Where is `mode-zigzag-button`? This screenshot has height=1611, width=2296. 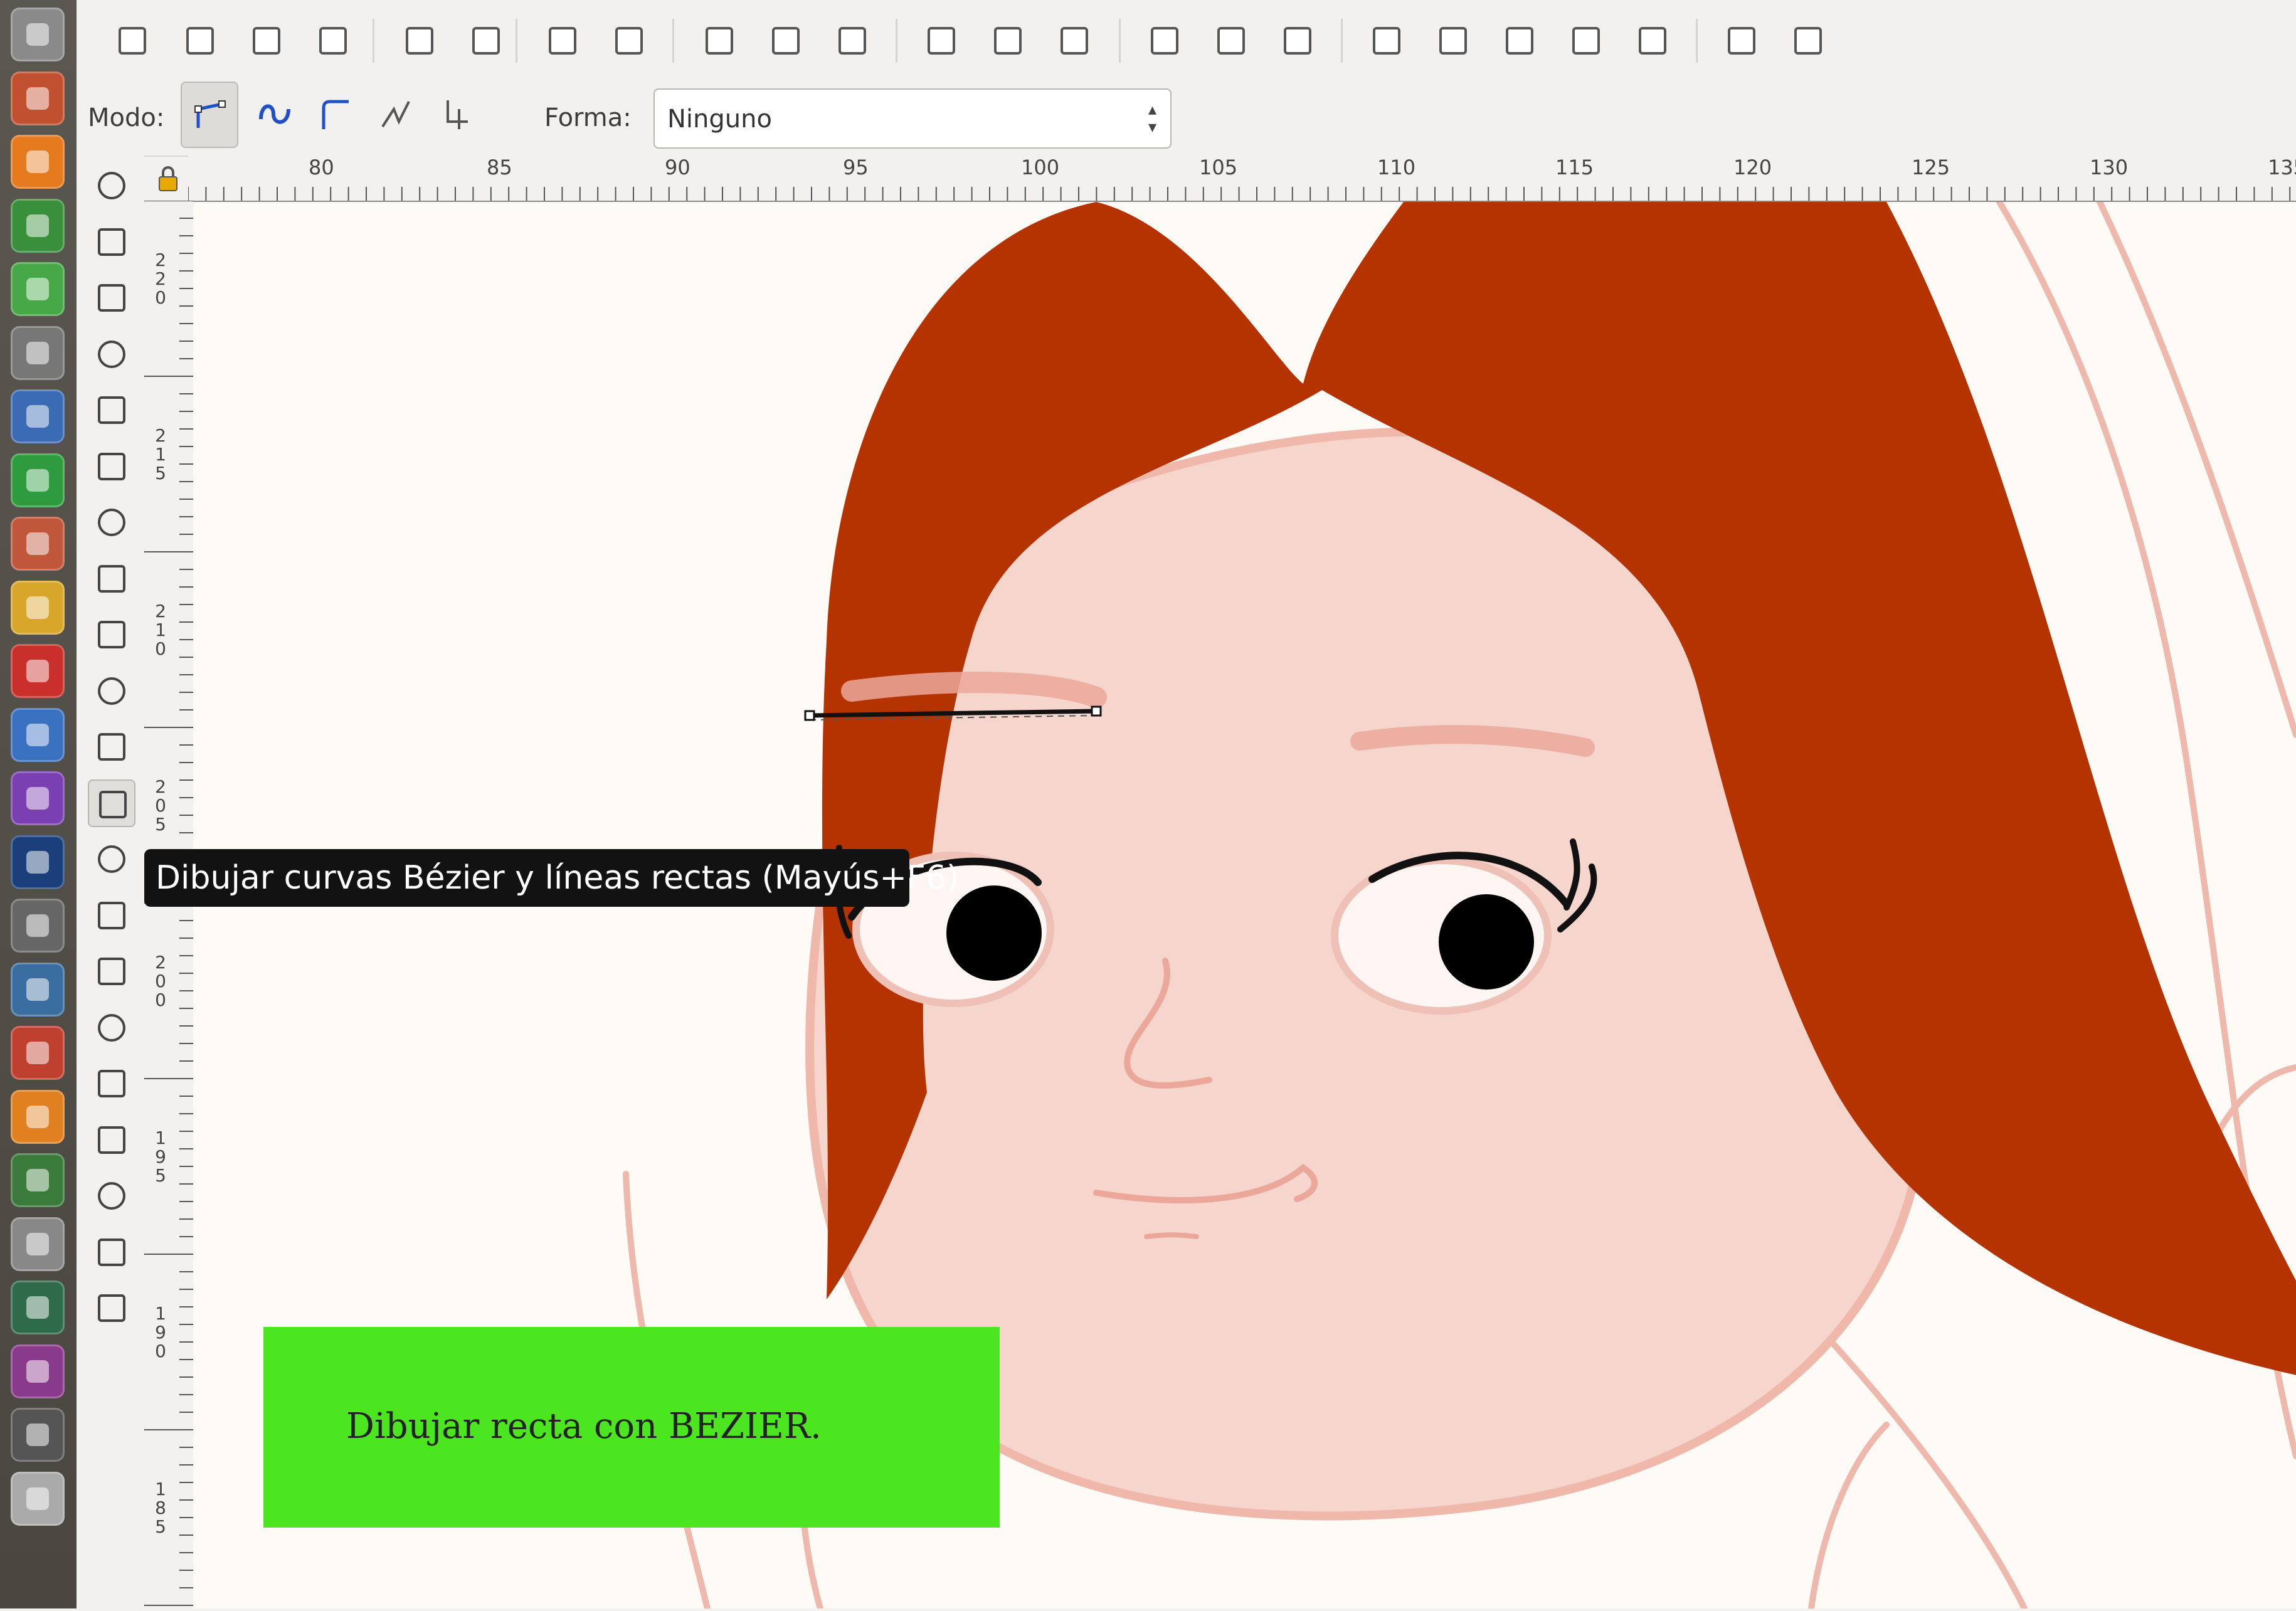
mode-zigzag-button is located at coordinates (395, 115).